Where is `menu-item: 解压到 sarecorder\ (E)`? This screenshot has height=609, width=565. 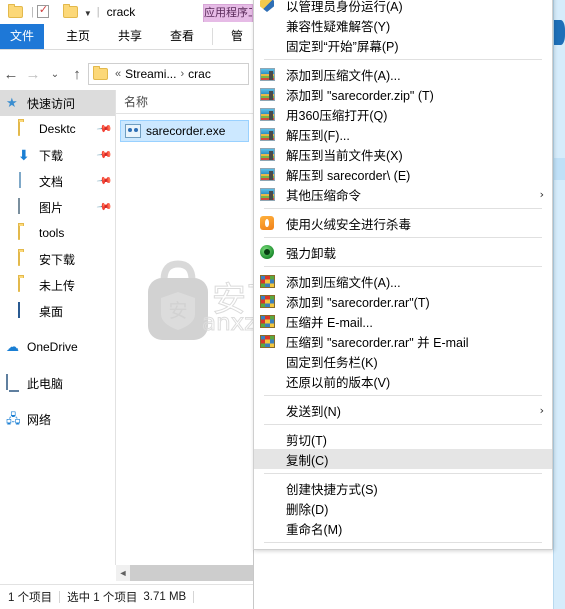 menu-item: 解压到 sarecorder\ (E) is located at coordinates (403, 174).